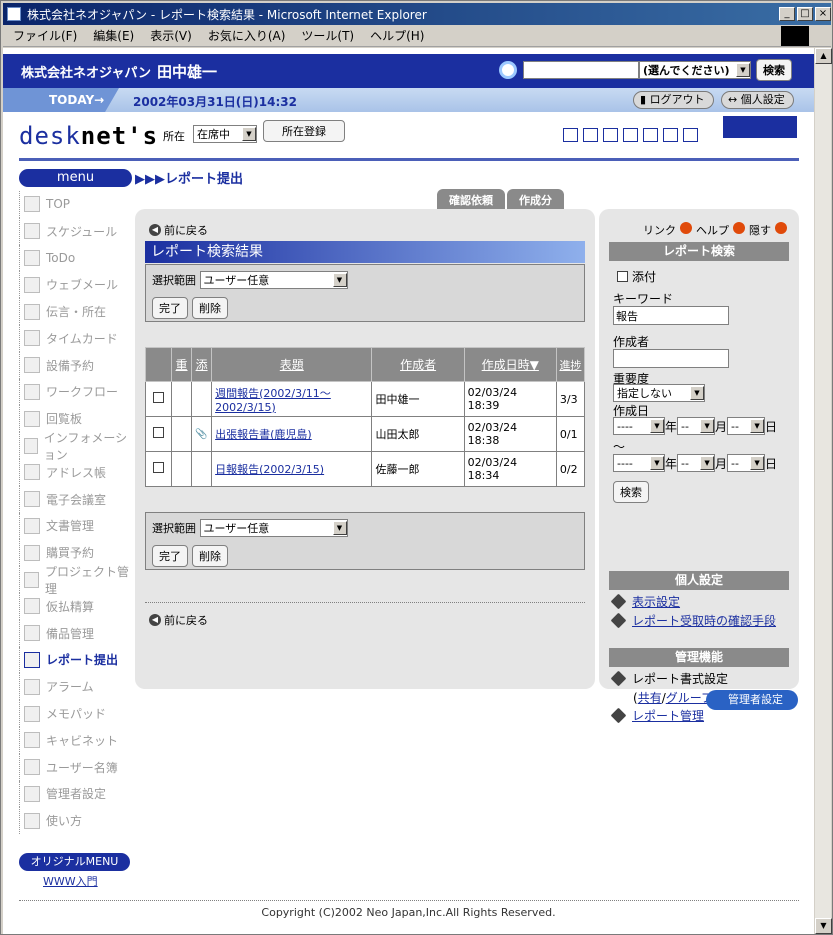 The width and height of the screenshot is (833, 935). What do you see at coordinates (590, 135) in the screenshot?
I see `org-chart-icon` at bounding box center [590, 135].